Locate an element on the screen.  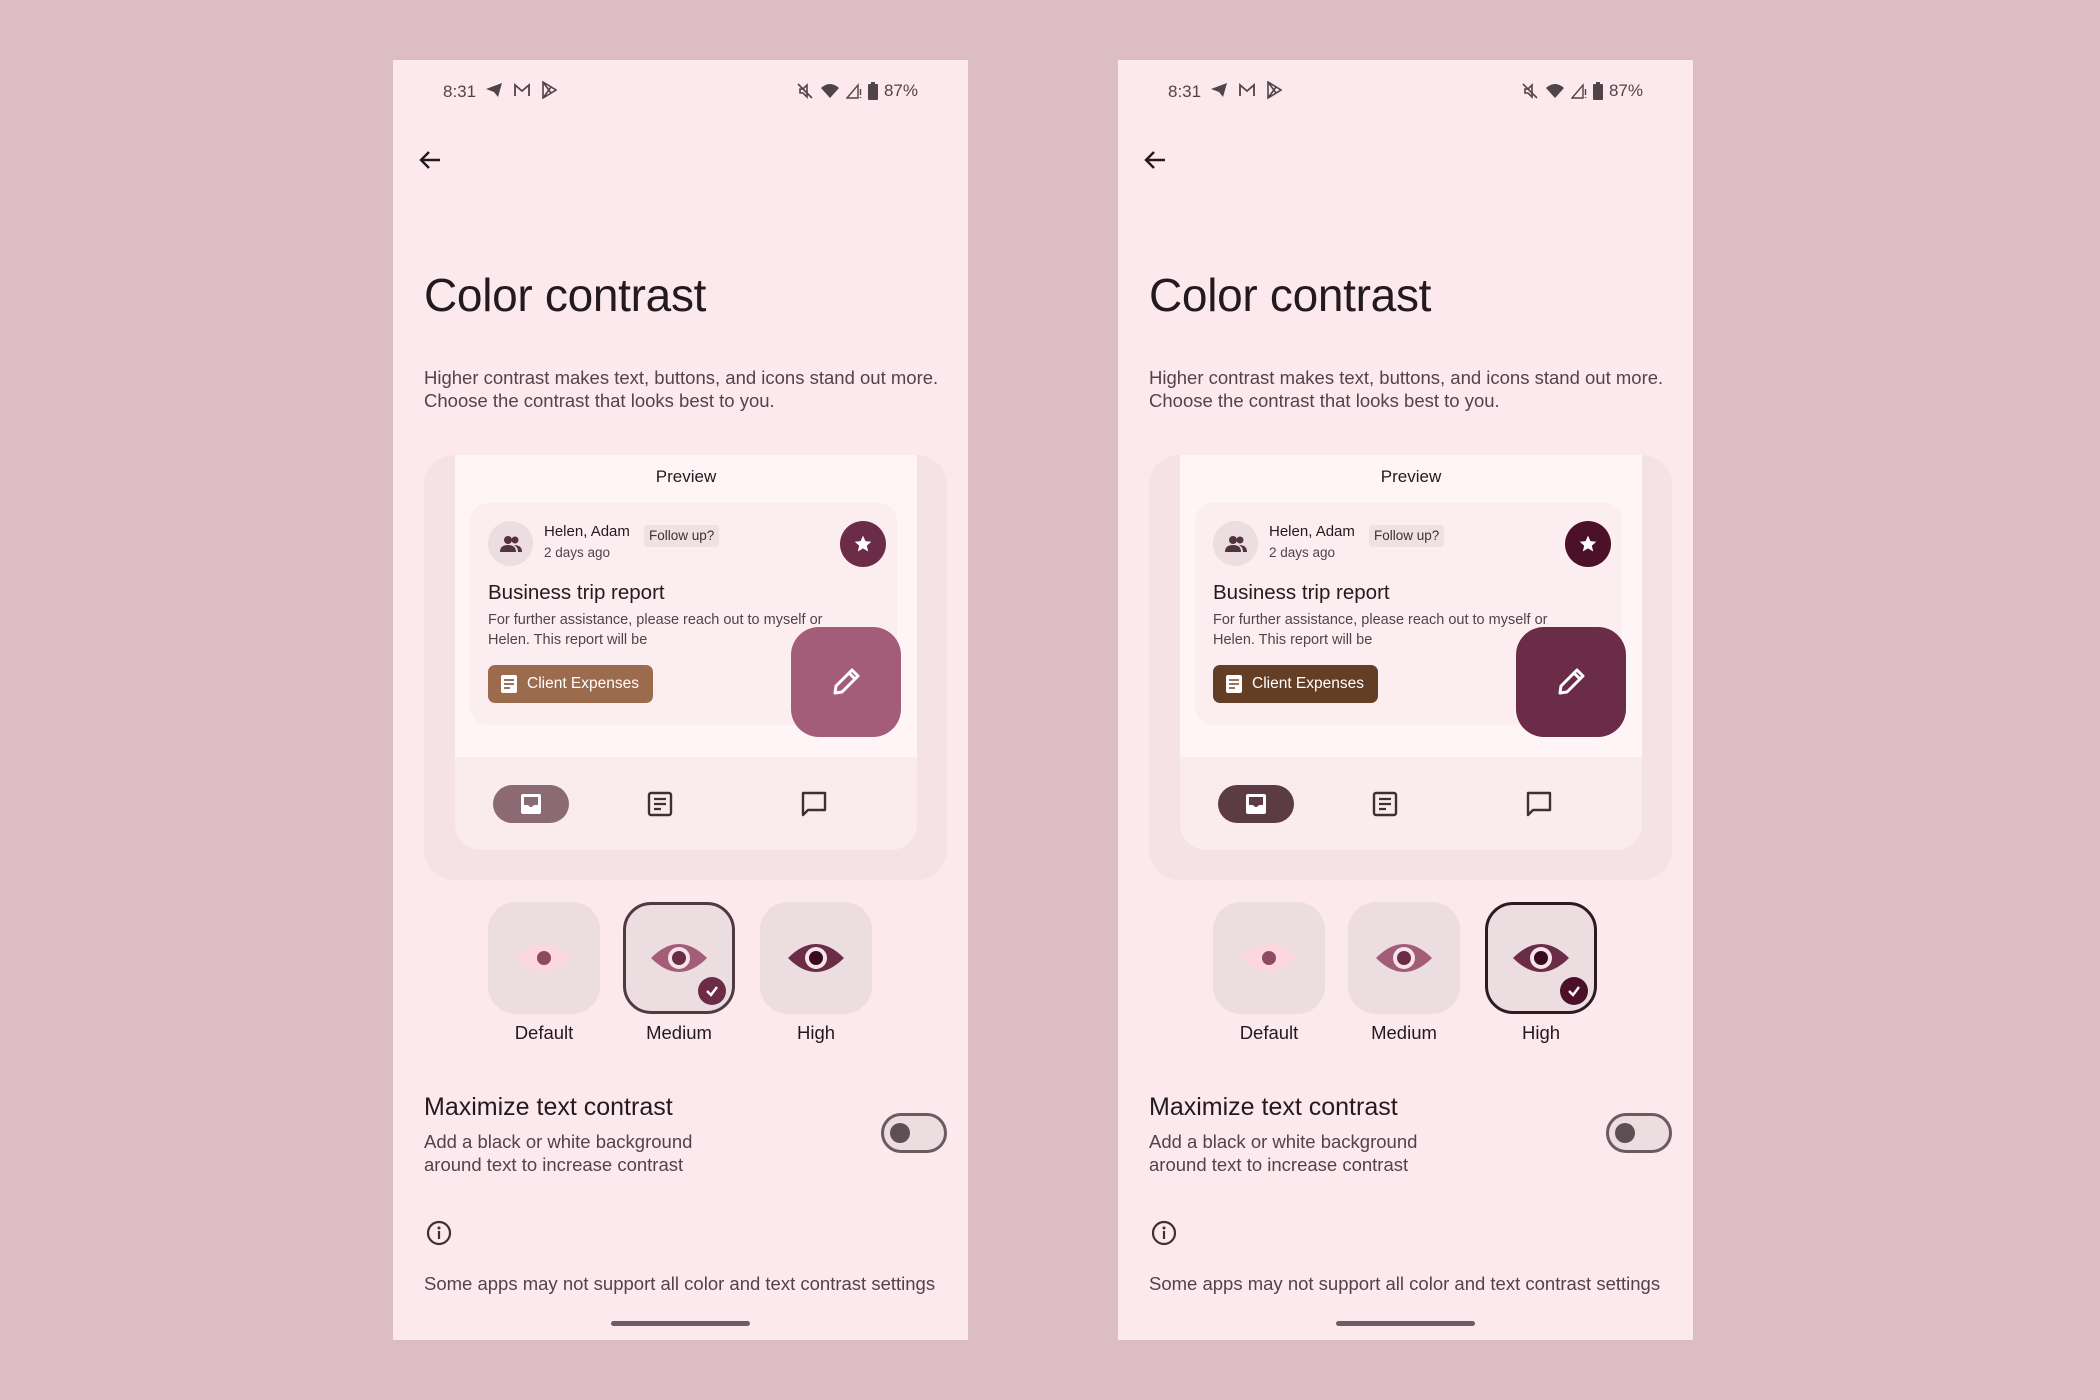
article-icon is located at coordinates (1385, 804).